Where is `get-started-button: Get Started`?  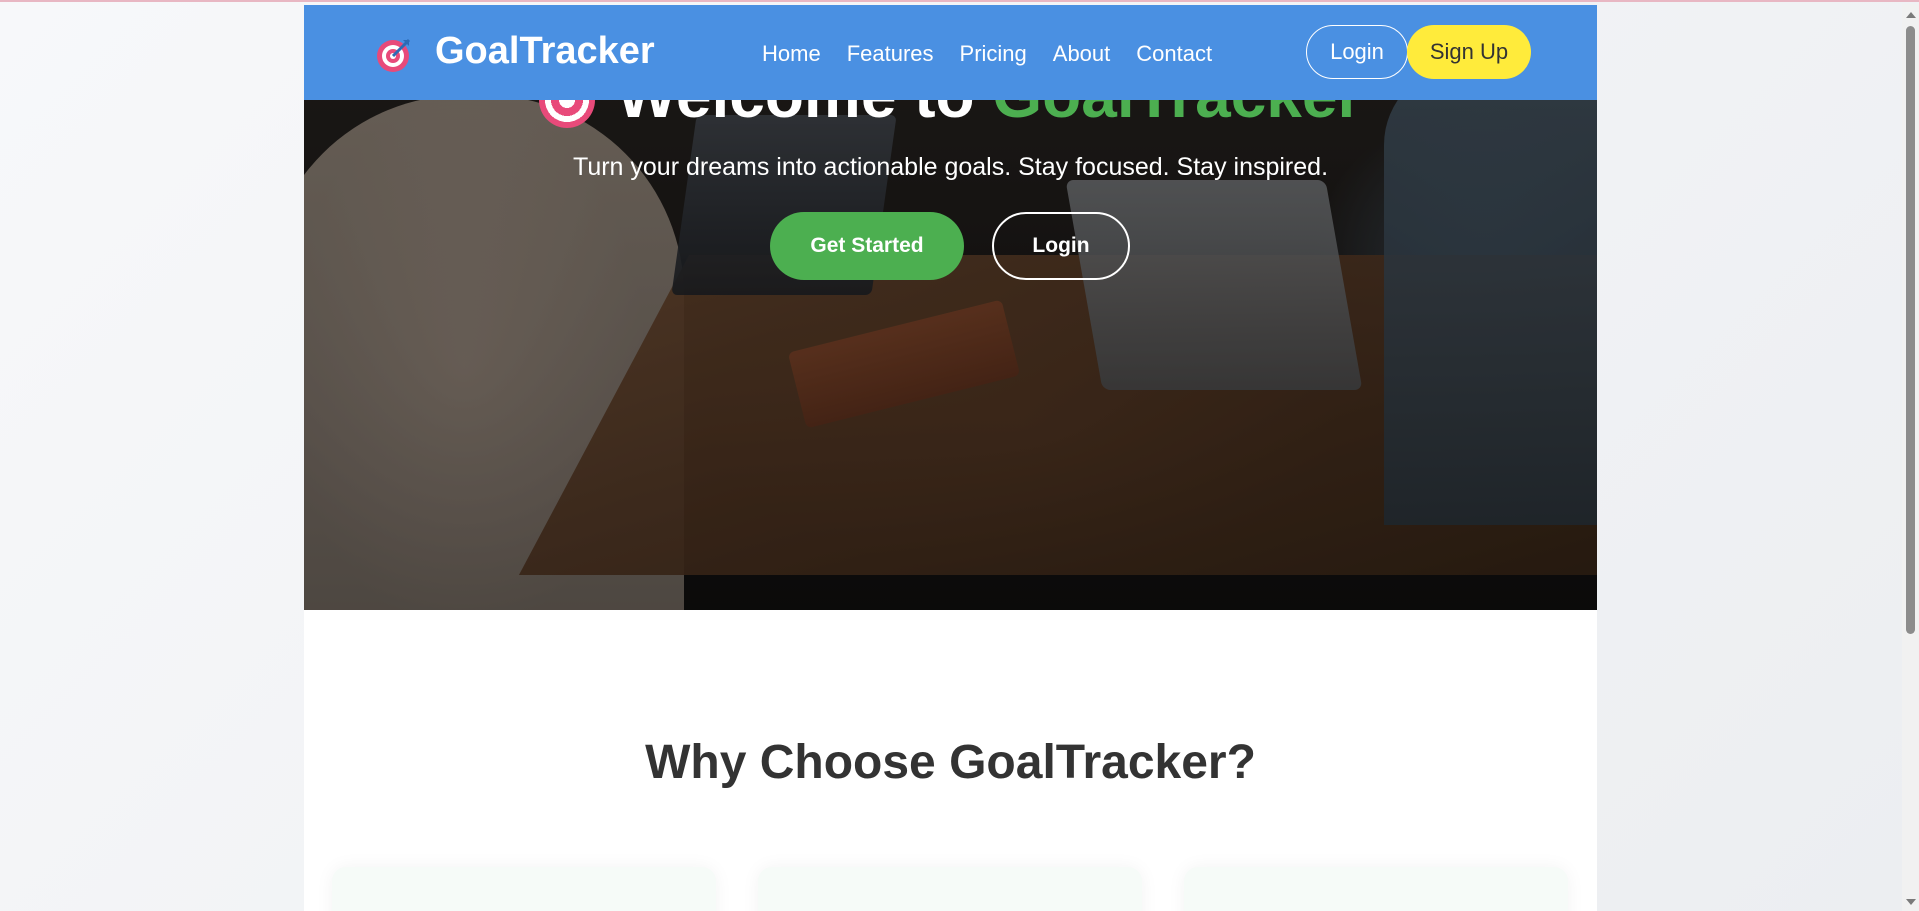 get-started-button: Get Started is located at coordinates (867, 246).